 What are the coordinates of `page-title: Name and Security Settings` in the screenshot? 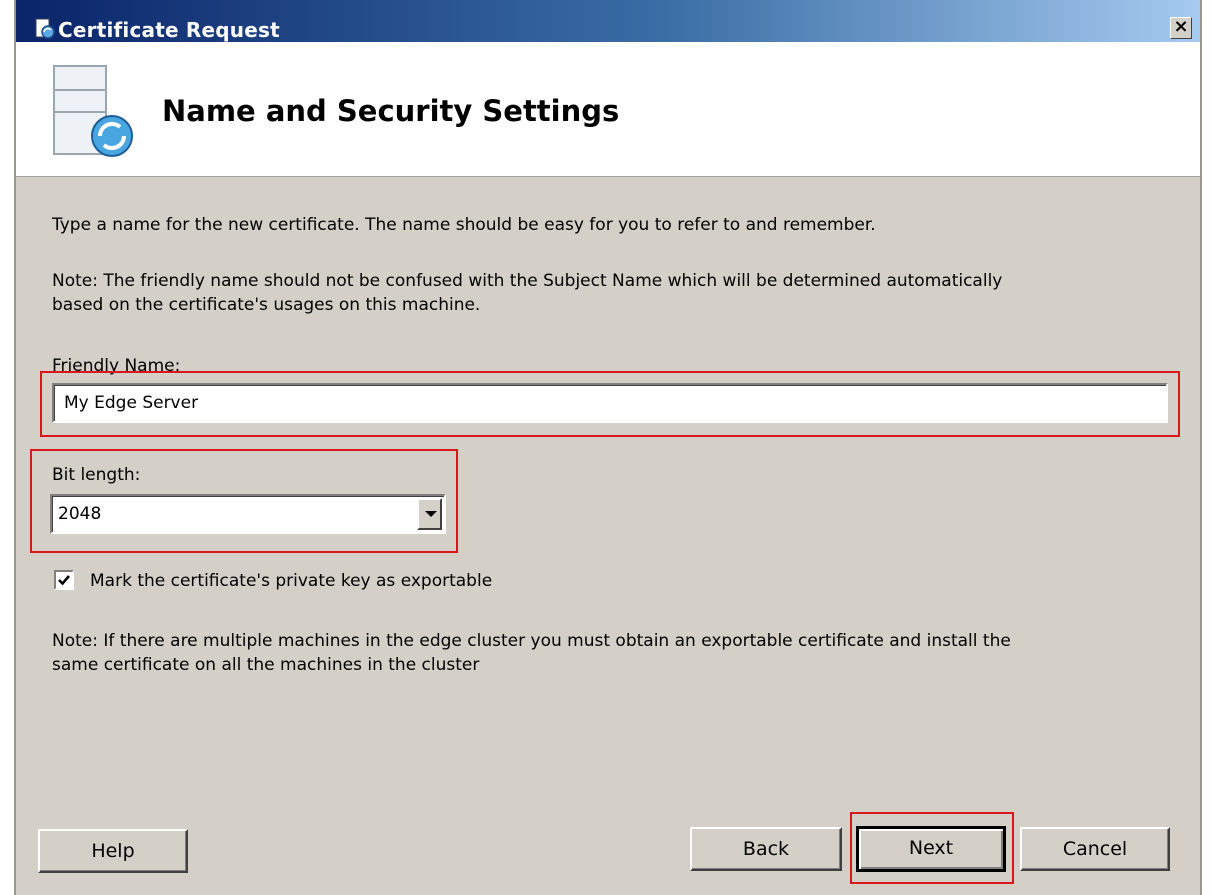 It's located at (391, 111).